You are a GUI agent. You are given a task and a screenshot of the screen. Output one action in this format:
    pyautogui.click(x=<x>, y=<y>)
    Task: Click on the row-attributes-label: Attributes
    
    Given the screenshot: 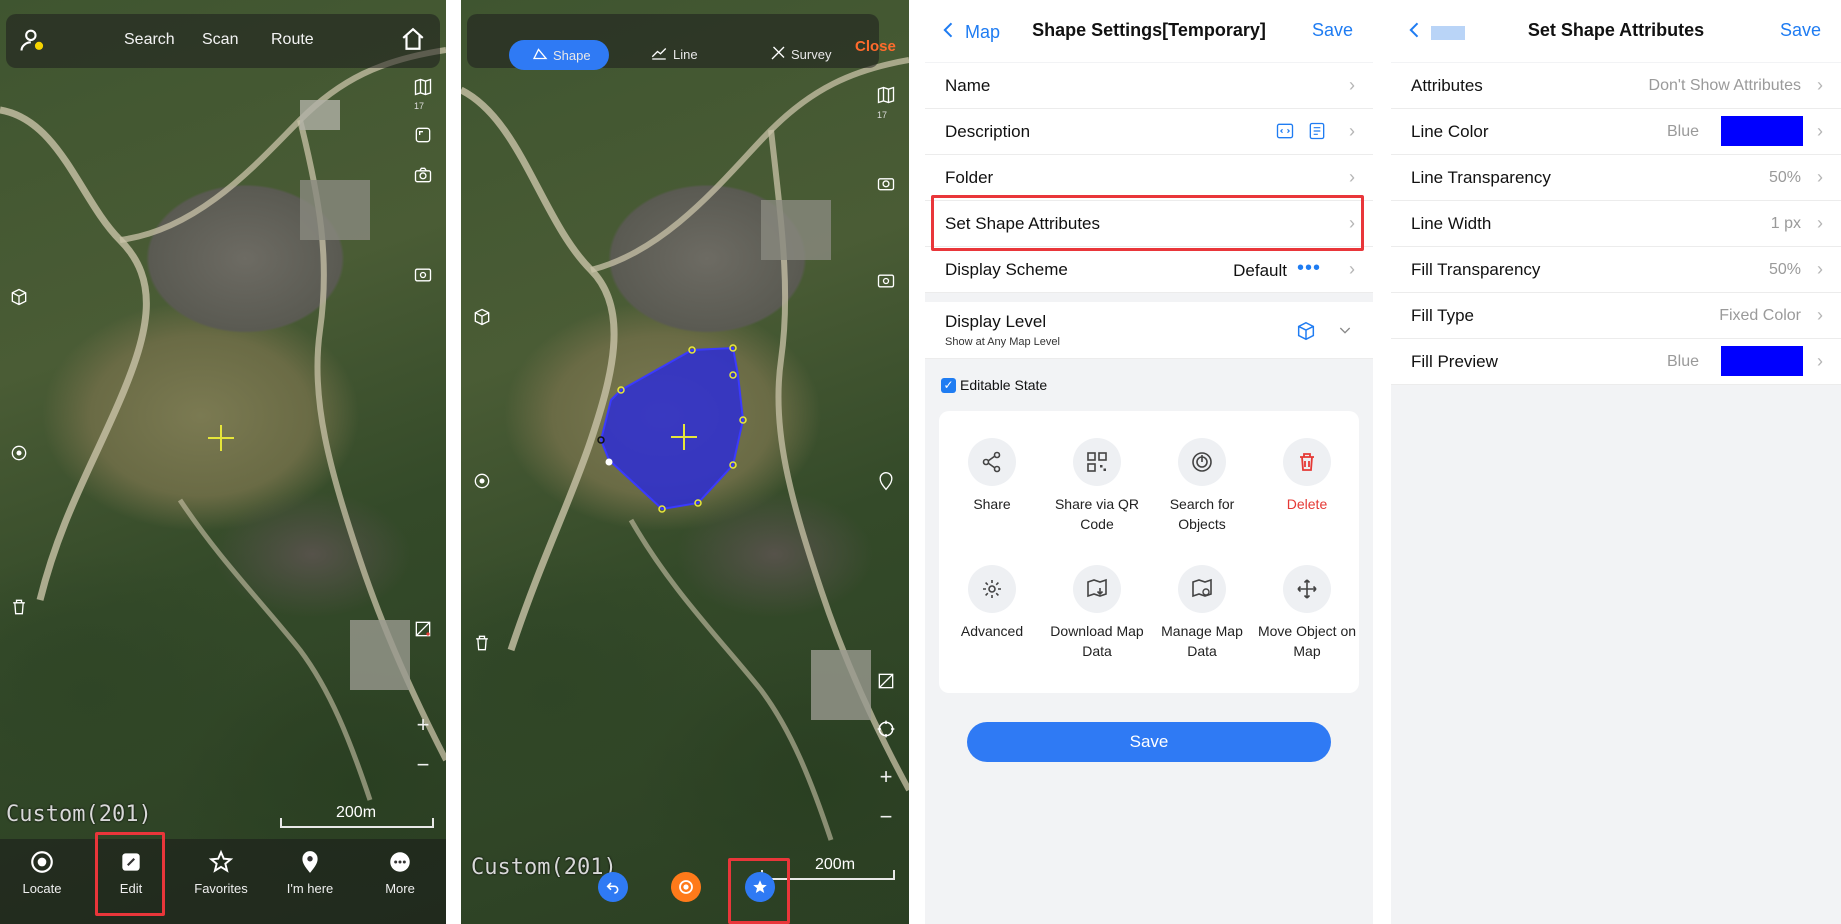 What is the action you would take?
    pyautogui.click(x=1447, y=85)
    